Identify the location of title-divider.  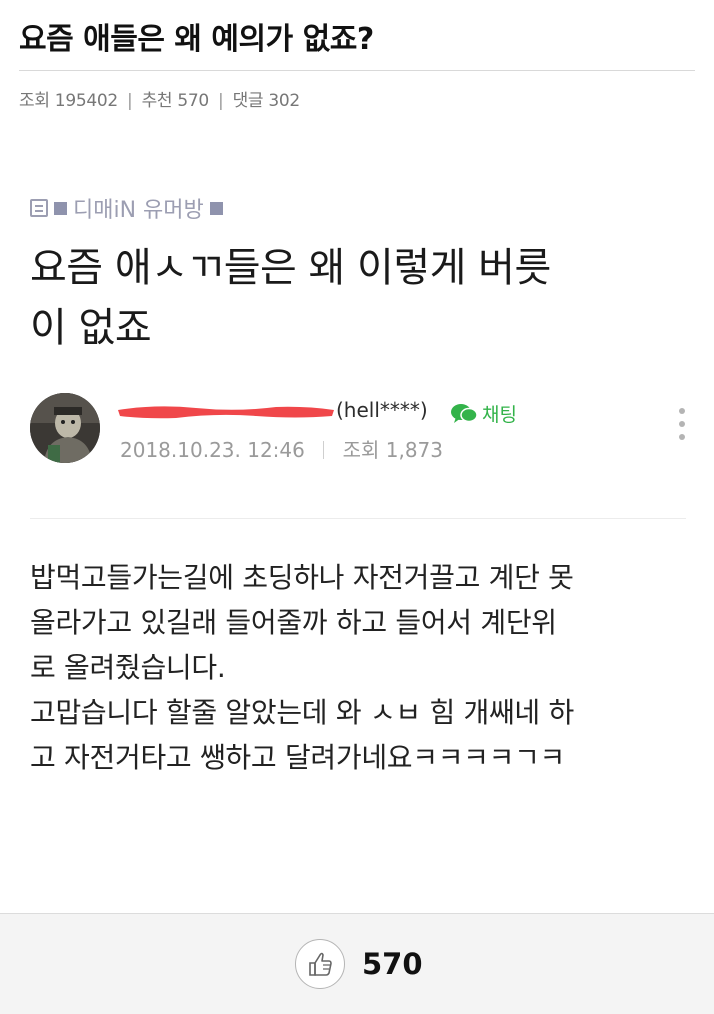
(357, 70).